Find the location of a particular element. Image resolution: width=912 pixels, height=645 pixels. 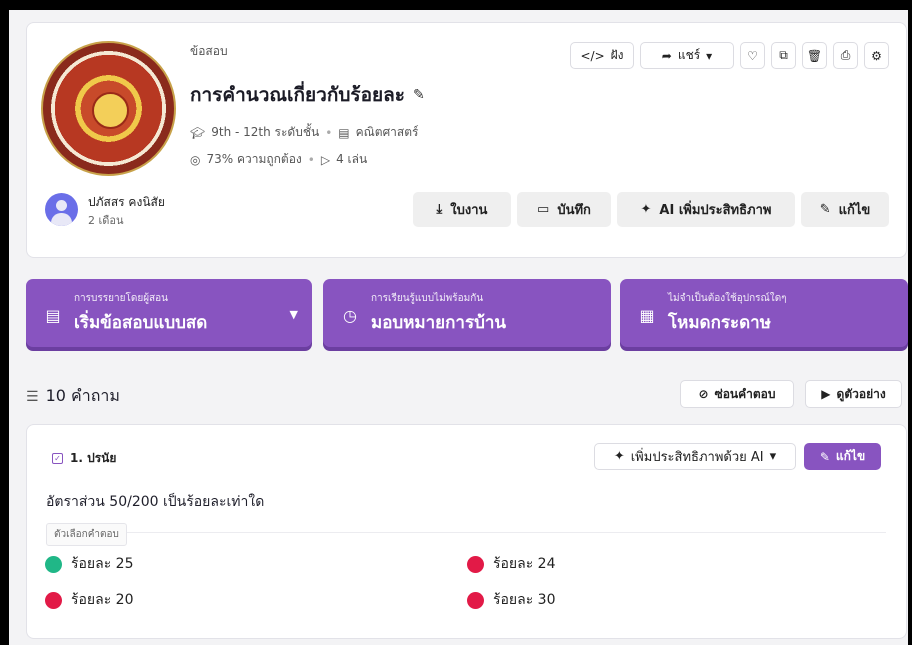

answer-option: ร้อยละ 30 is located at coordinates (511, 600).